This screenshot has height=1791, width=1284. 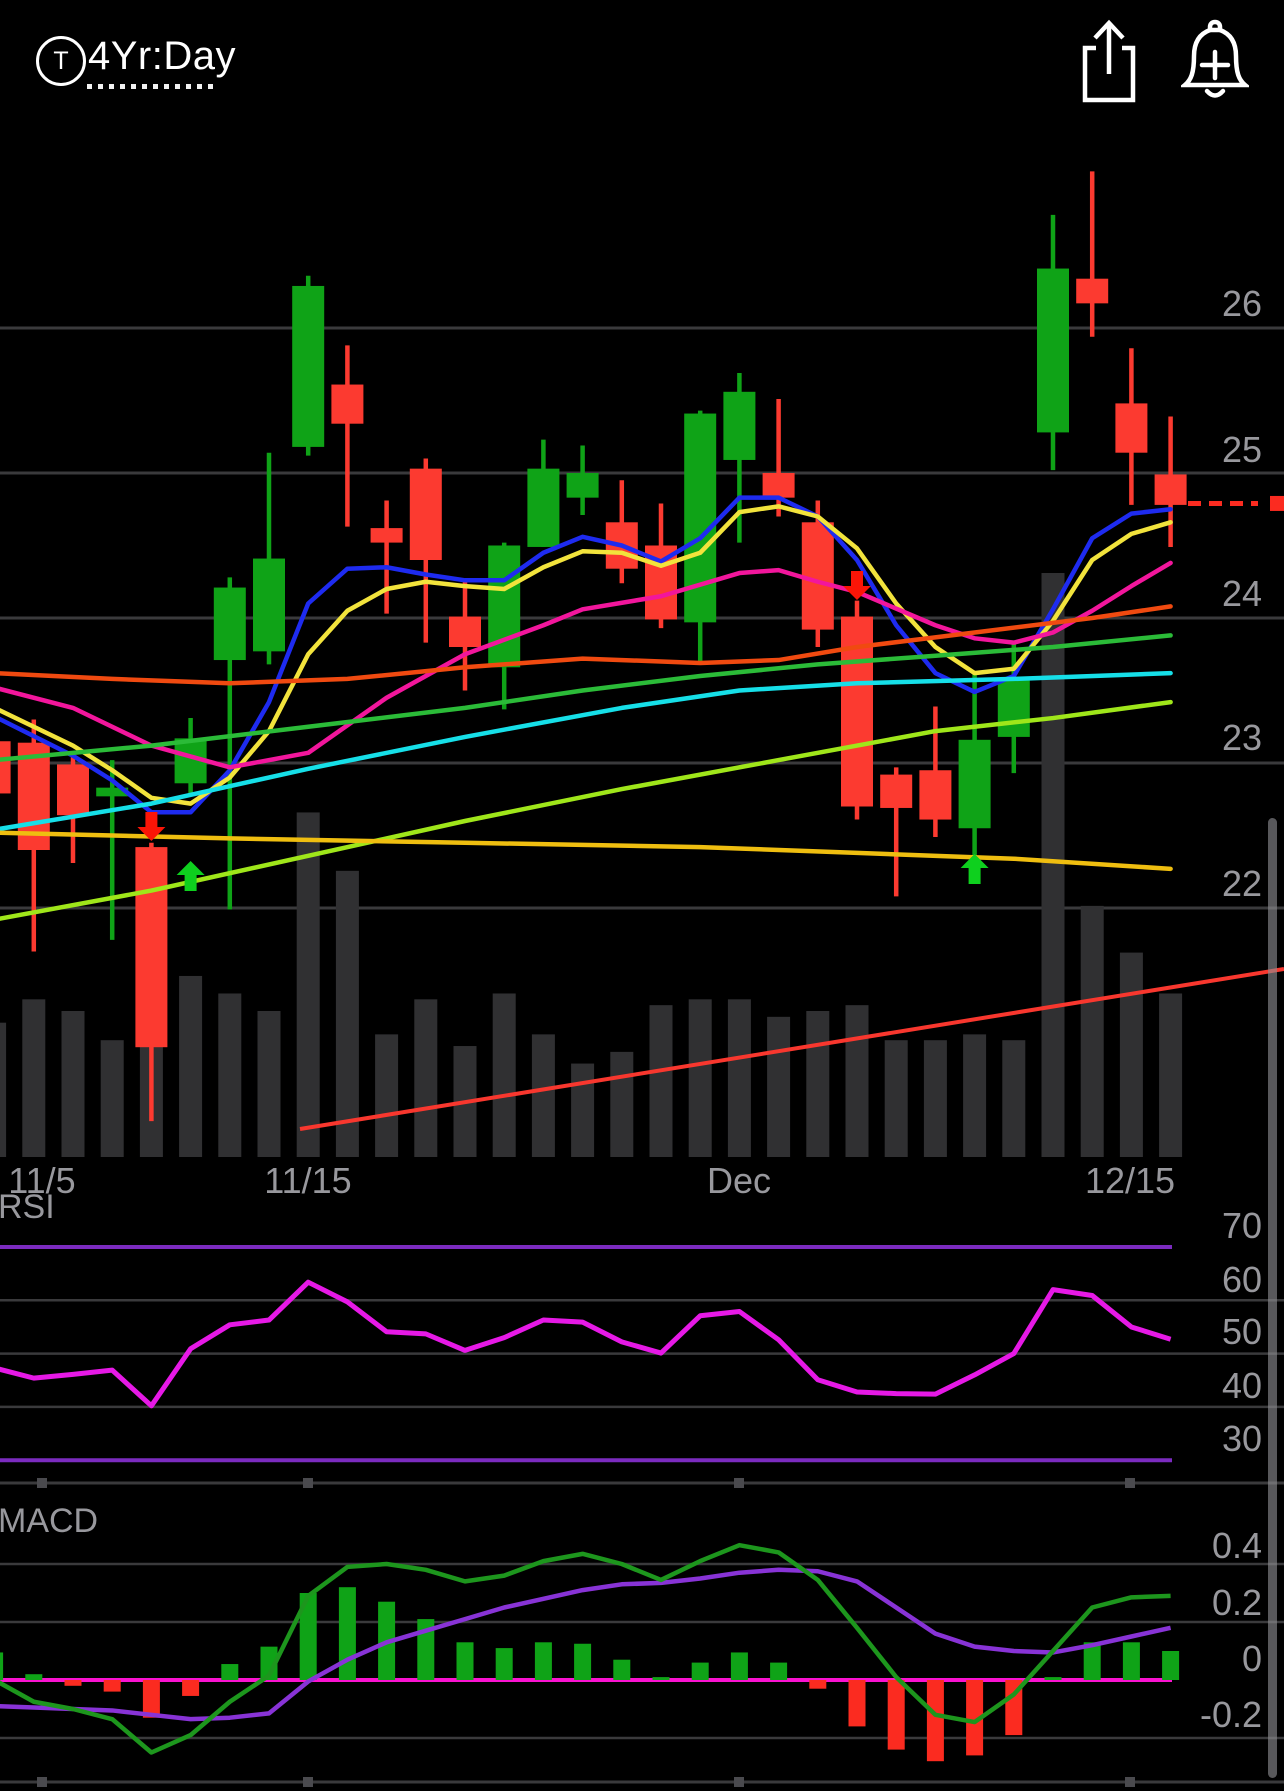 What do you see at coordinates (1130, 1180) in the screenshot?
I see `date-axis-label: 12/15` at bounding box center [1130, 1180].